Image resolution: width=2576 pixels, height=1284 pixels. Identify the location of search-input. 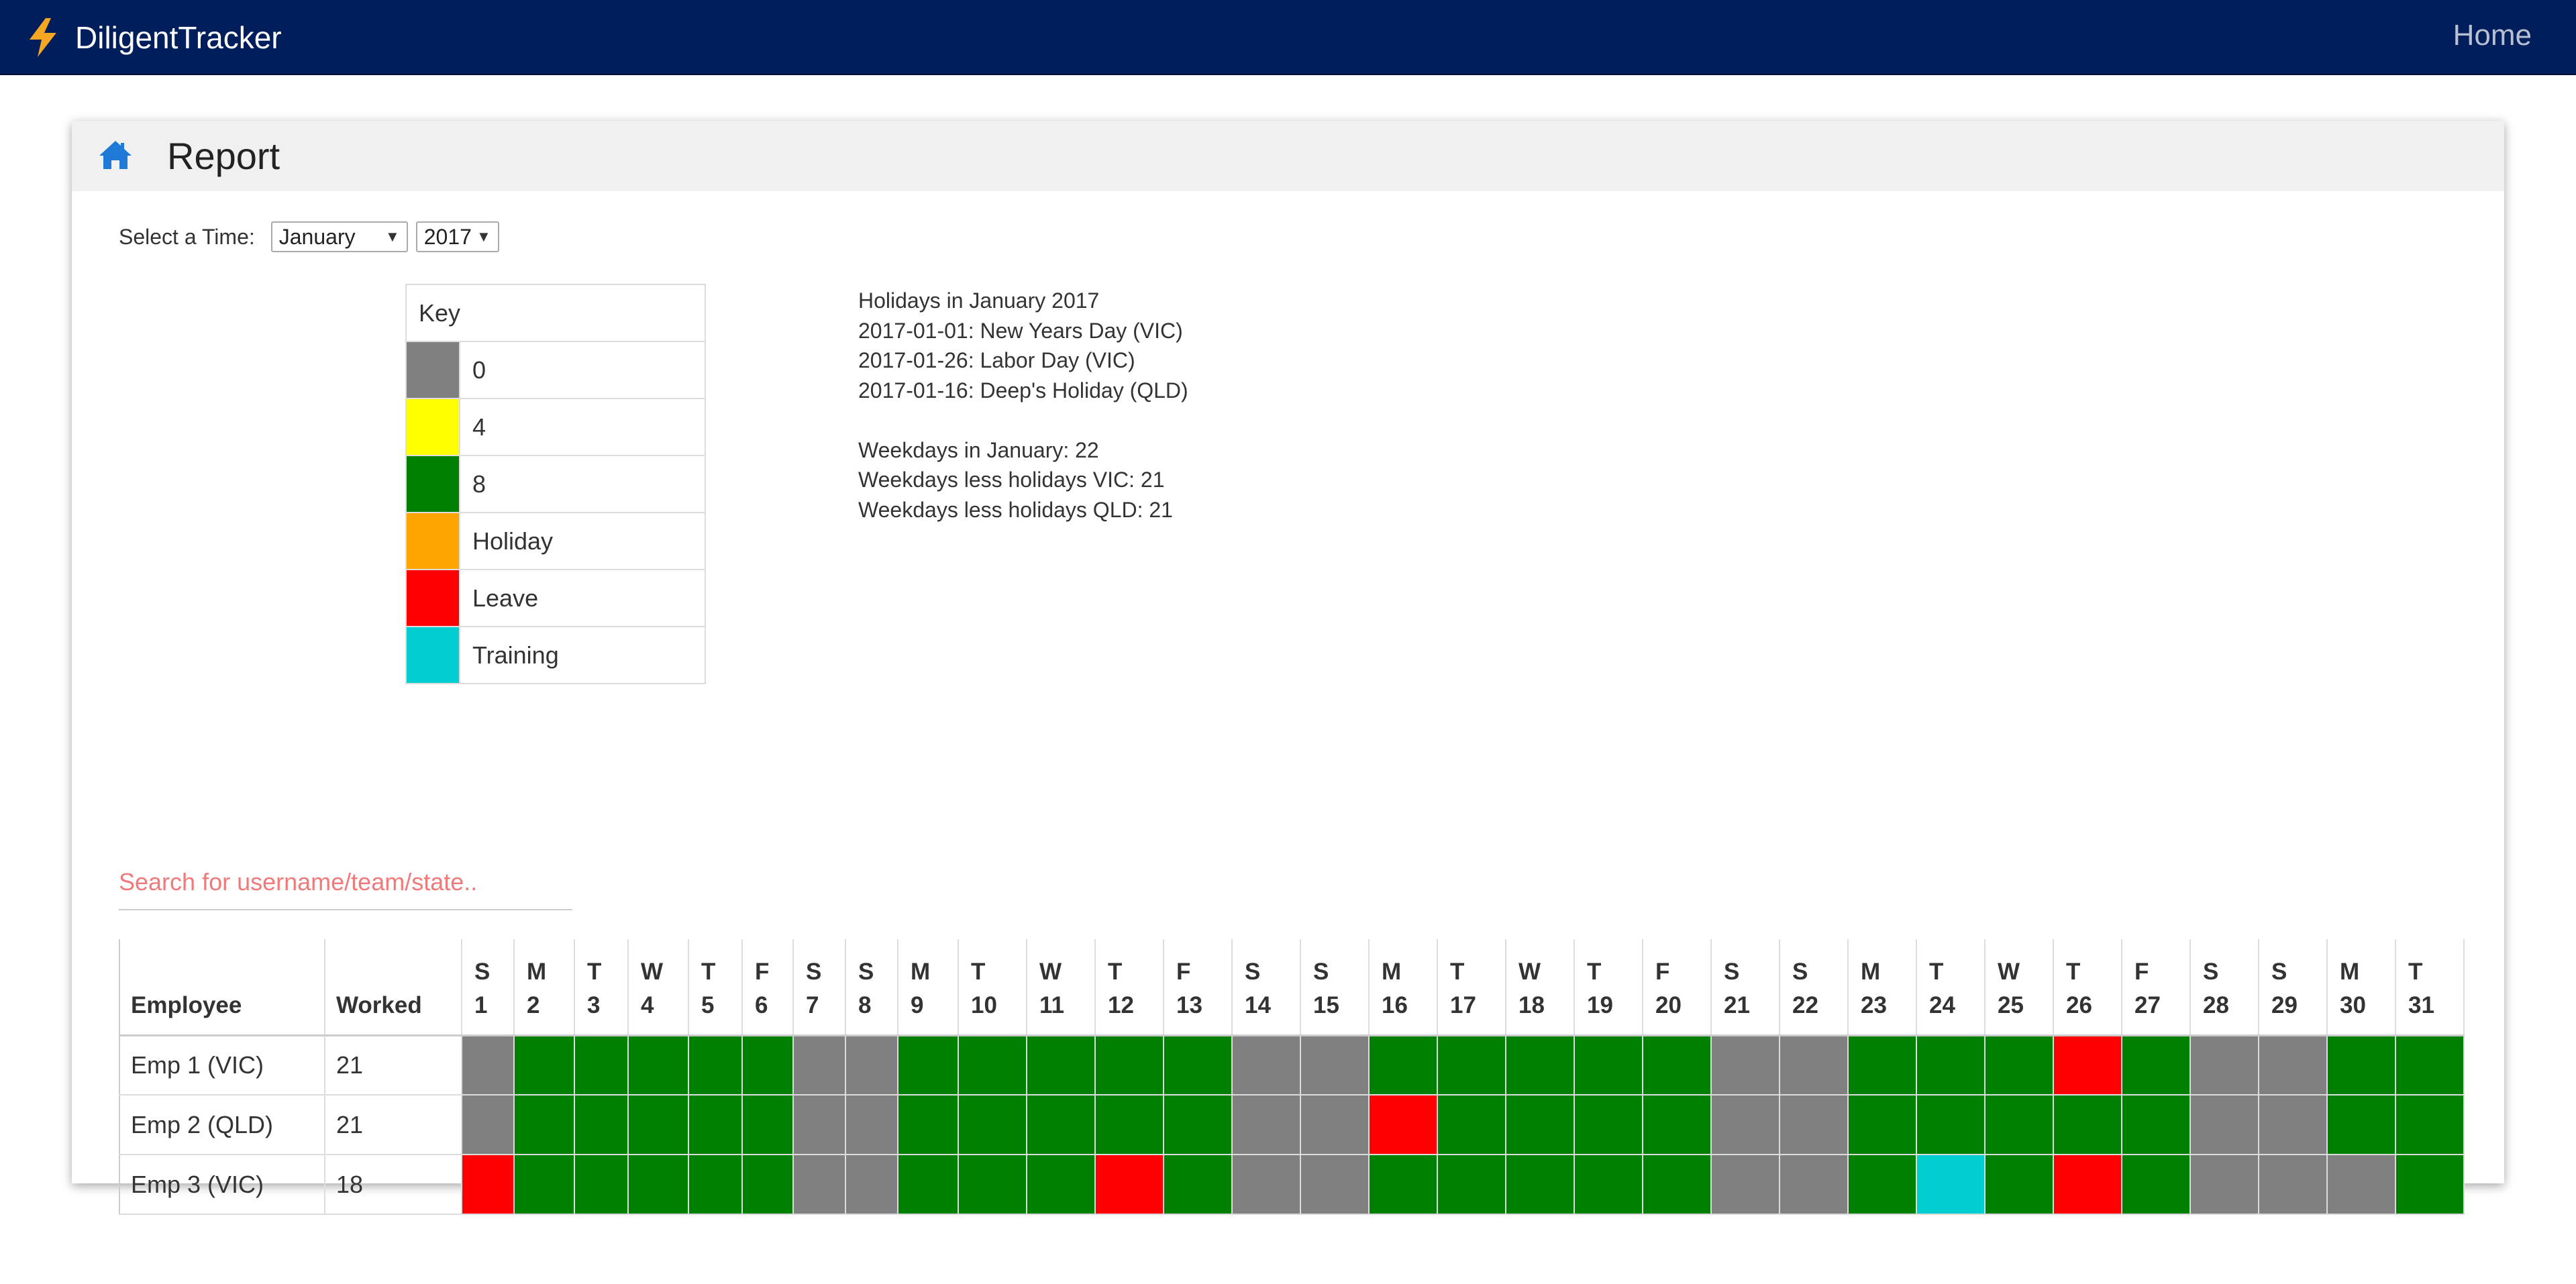
(345, 882).